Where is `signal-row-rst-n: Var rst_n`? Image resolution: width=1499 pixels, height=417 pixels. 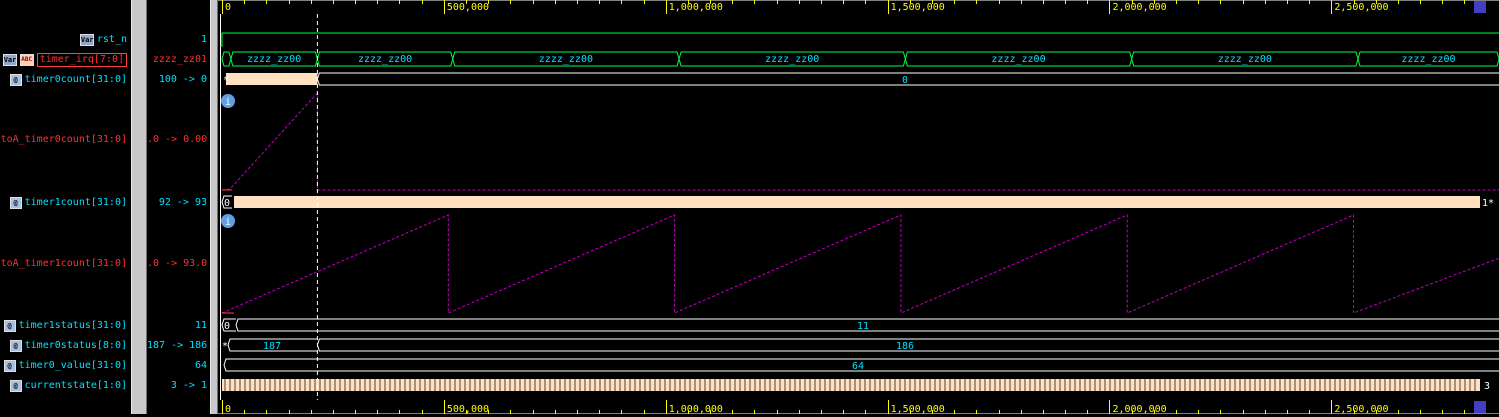 signal-row-rst-n: Var rst_n is located at coordinates (65, 39).